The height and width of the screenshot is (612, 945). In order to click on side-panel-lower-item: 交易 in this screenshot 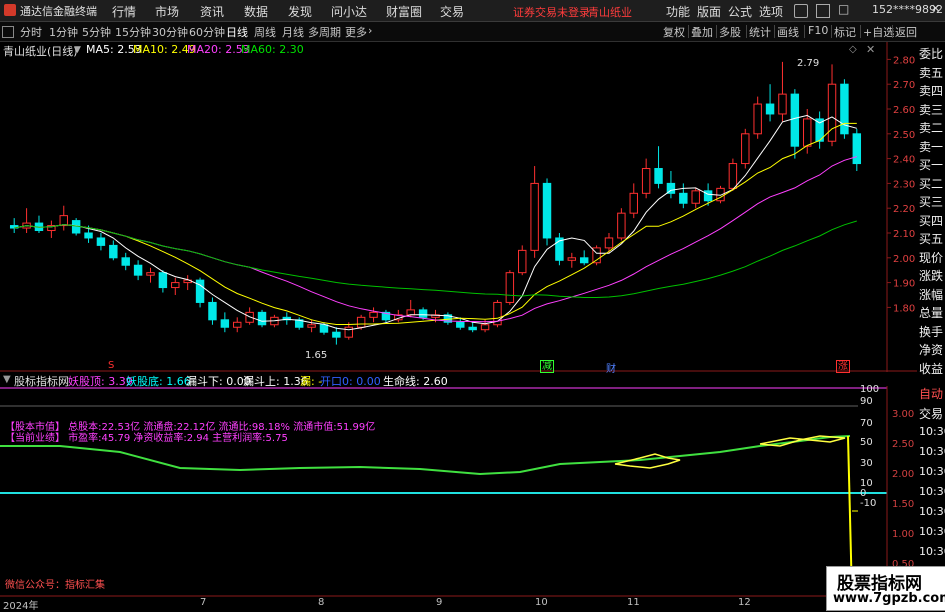, I will do `click(931, 413)`.